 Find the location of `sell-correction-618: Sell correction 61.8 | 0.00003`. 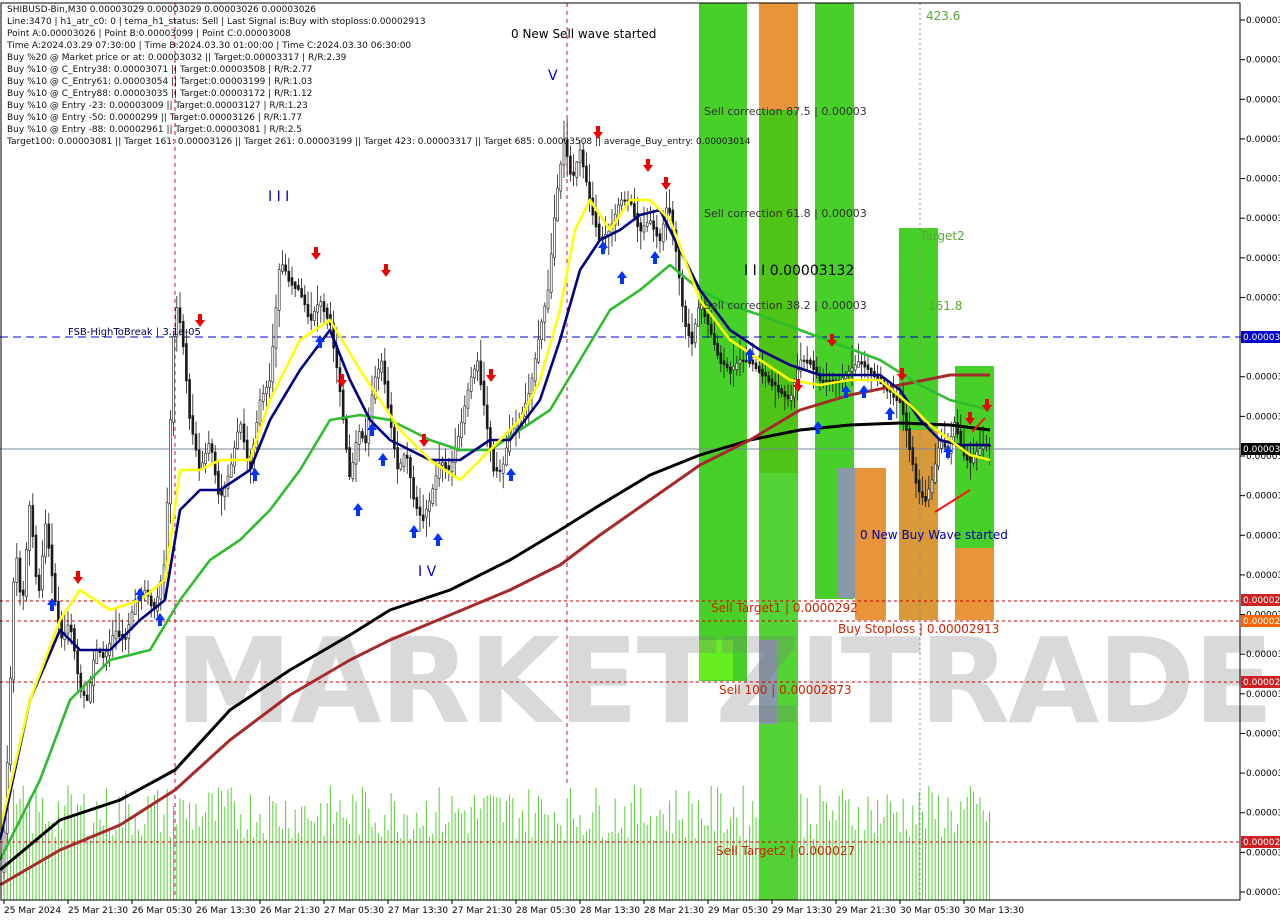

sell-correction-618: Sell correction 61.8 | 0.00003 is located at coordinates (785, 213).